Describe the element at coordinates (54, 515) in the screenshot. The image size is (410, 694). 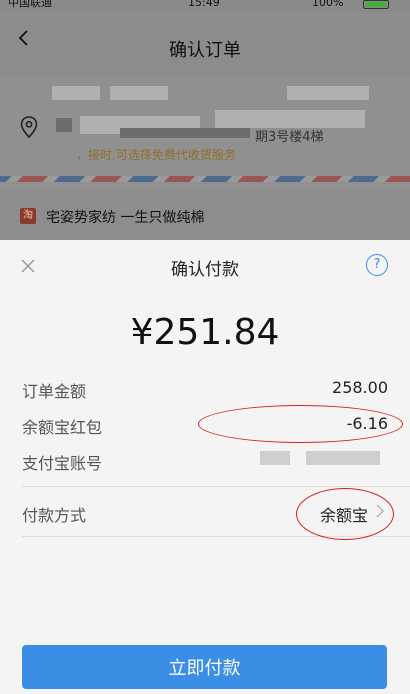
I see `payment-method-label: 付款方式` at that location.